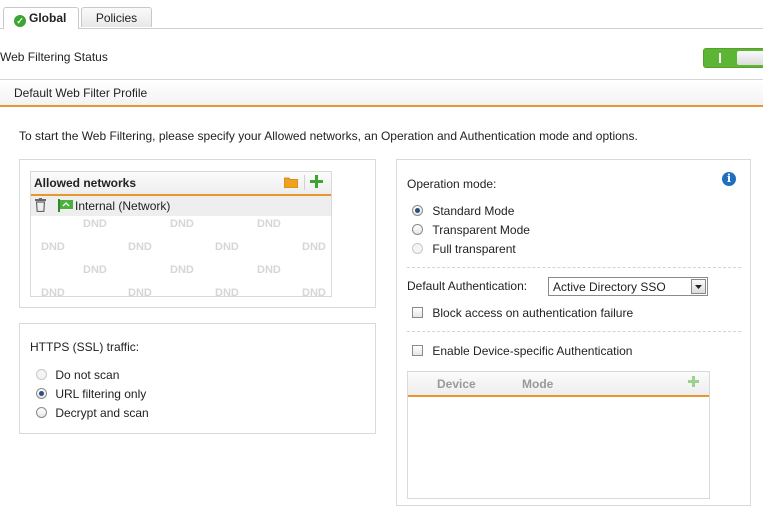  I want to click on network-icon, so click(65, 205).